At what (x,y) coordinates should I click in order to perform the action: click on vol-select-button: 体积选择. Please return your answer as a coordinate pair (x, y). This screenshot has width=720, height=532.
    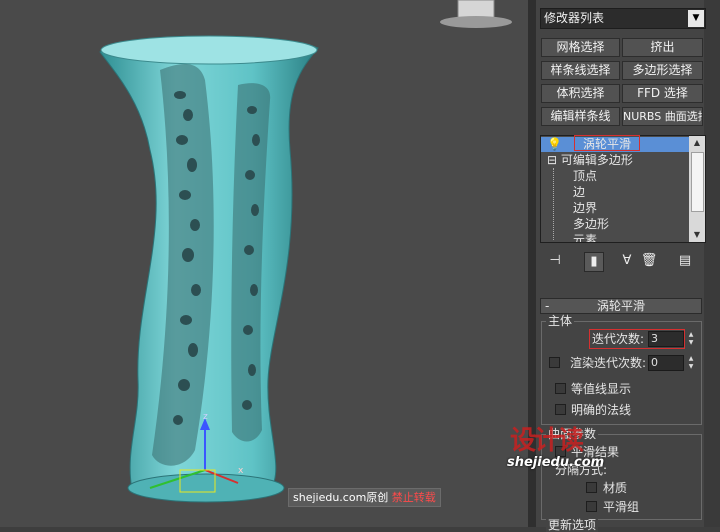
    Looking at the image, I should click on (580, 93).